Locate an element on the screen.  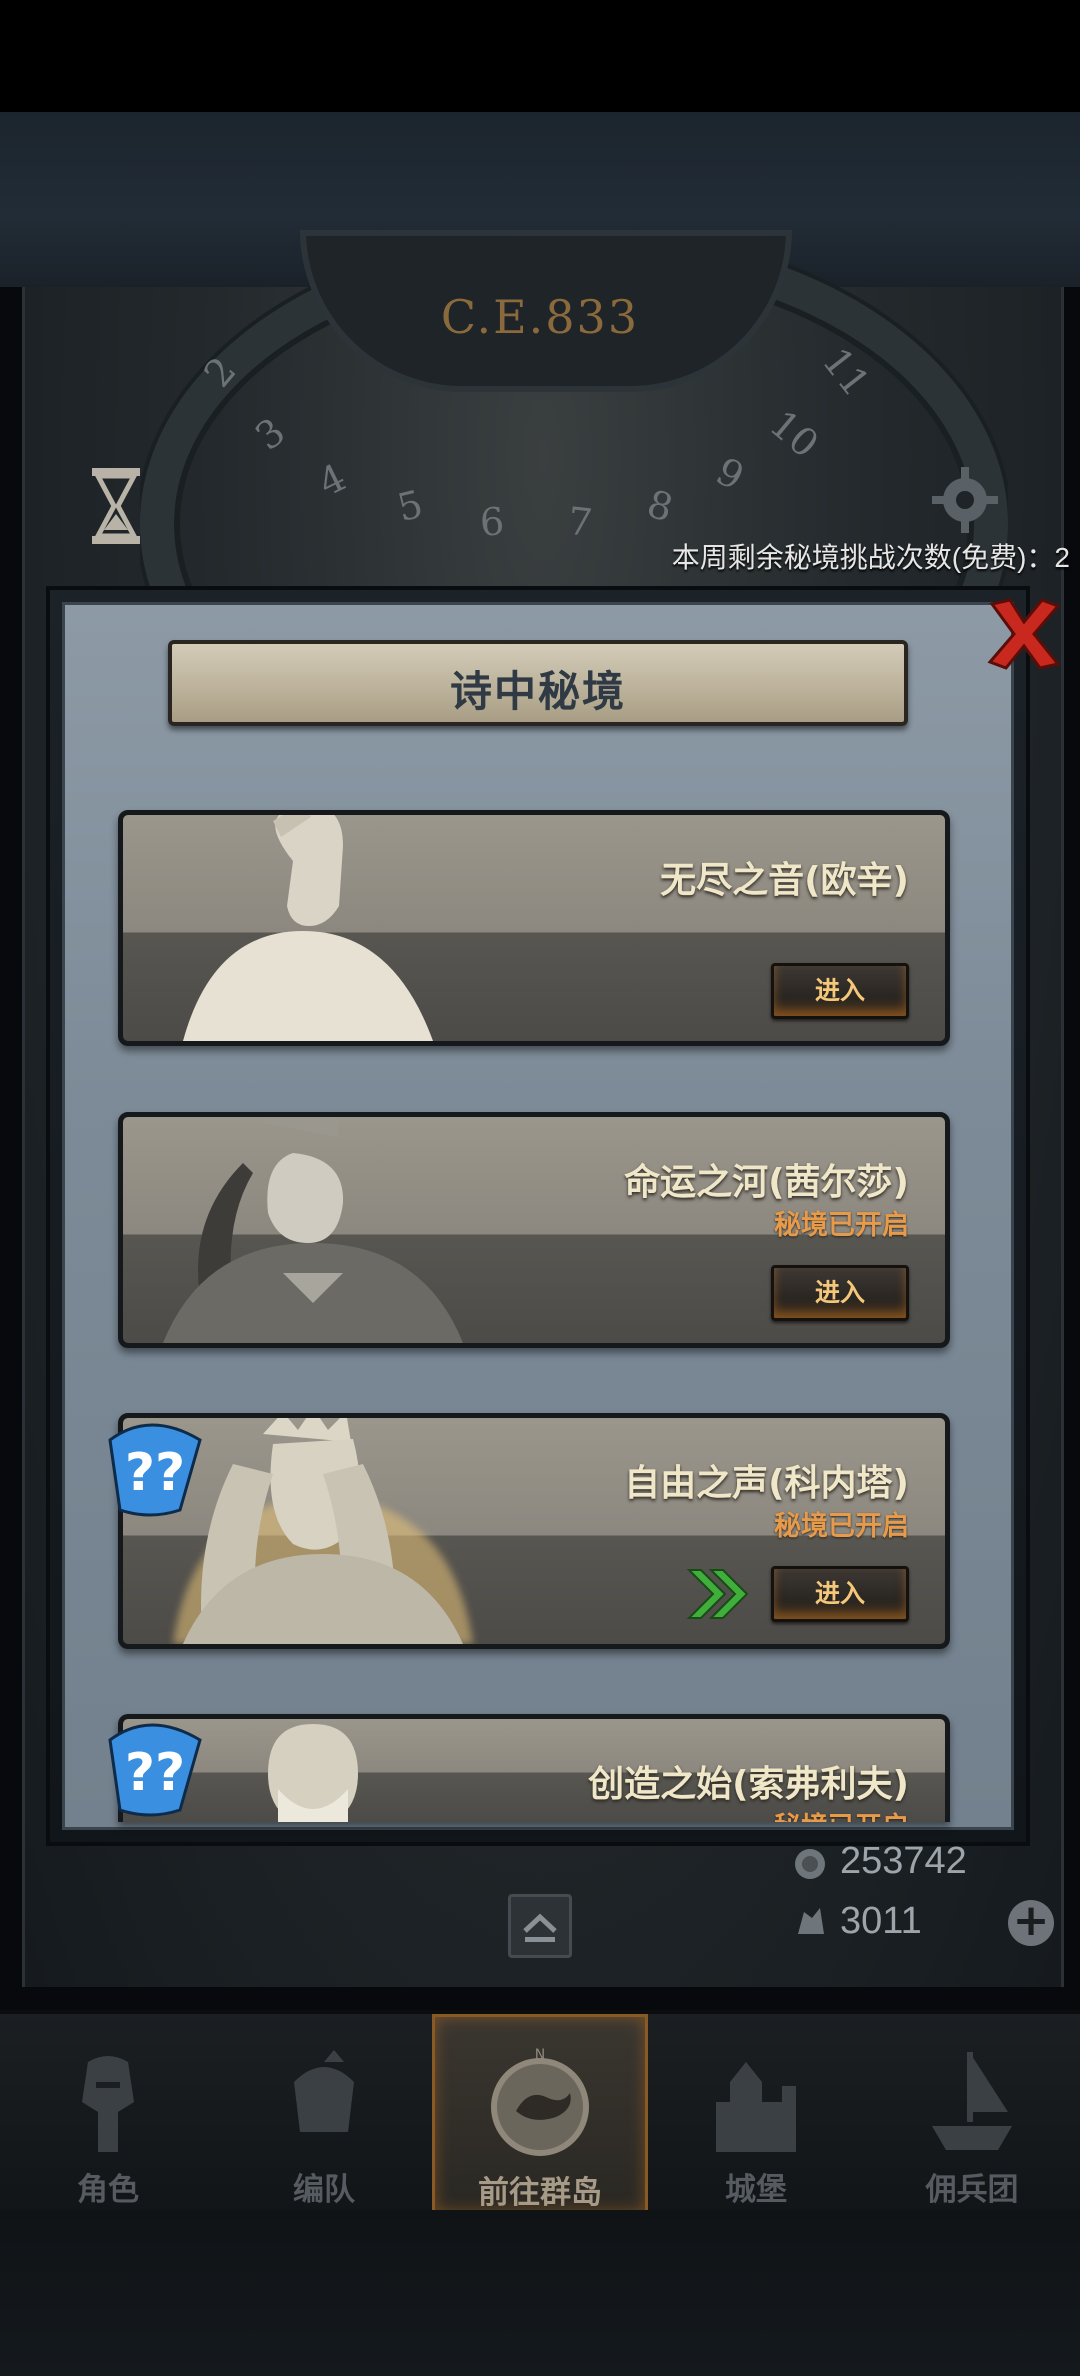
realm-card: 无尽之音(欧辛) 进入 is located at coordinates (534, 928).